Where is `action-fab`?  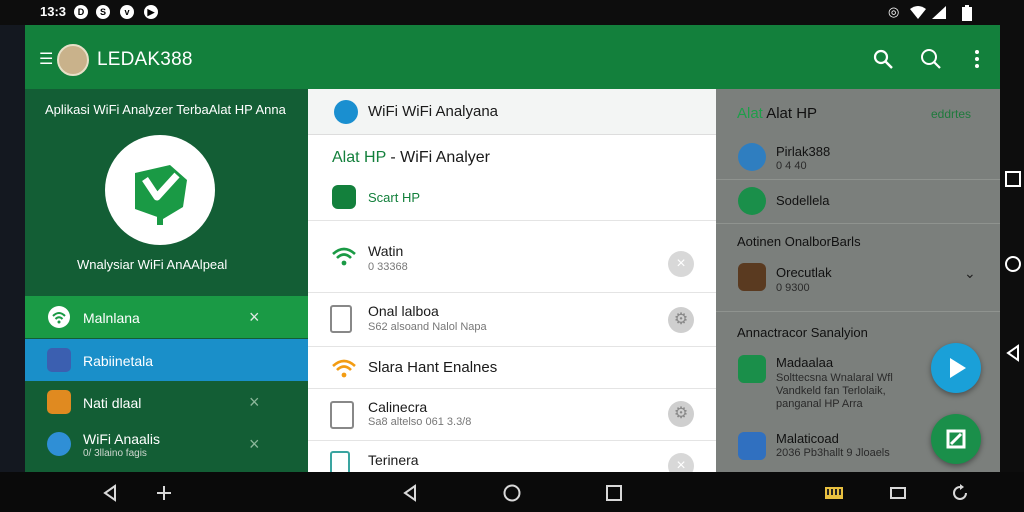
action-fab is located at coordinates (956, 439).